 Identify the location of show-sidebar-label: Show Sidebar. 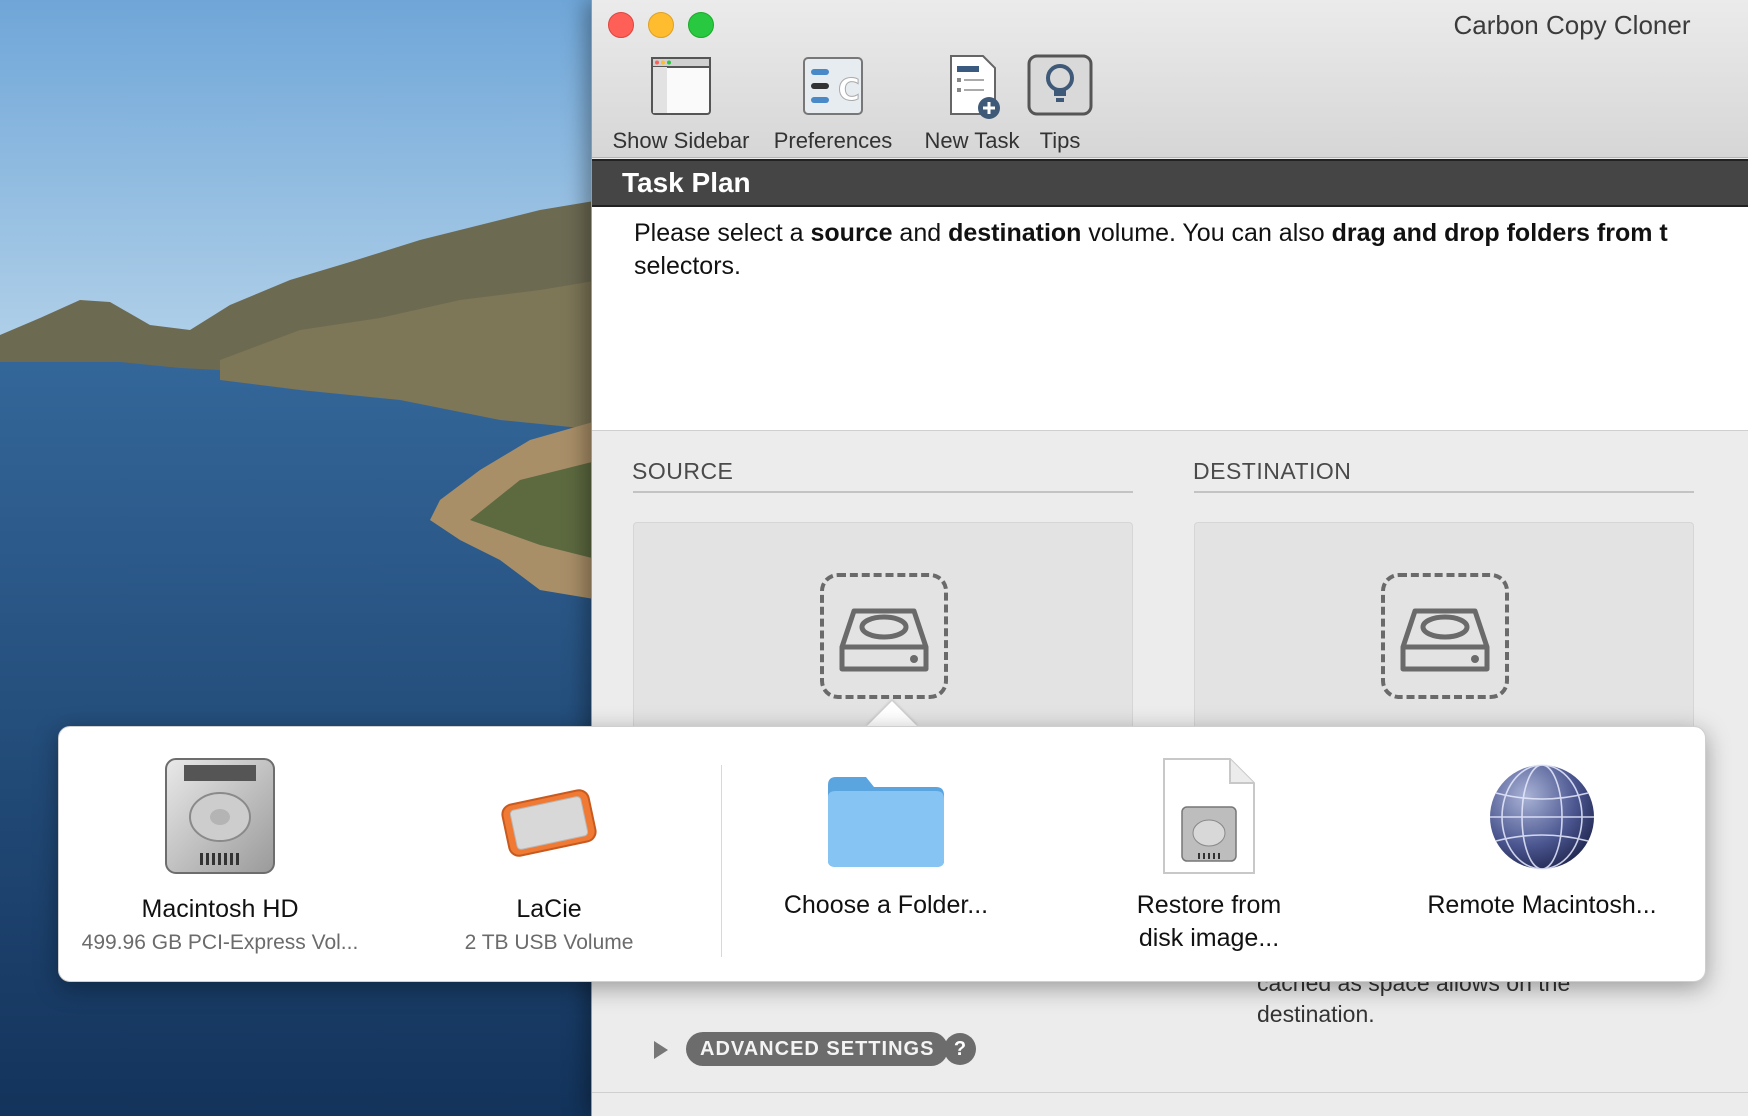
(681, 141).